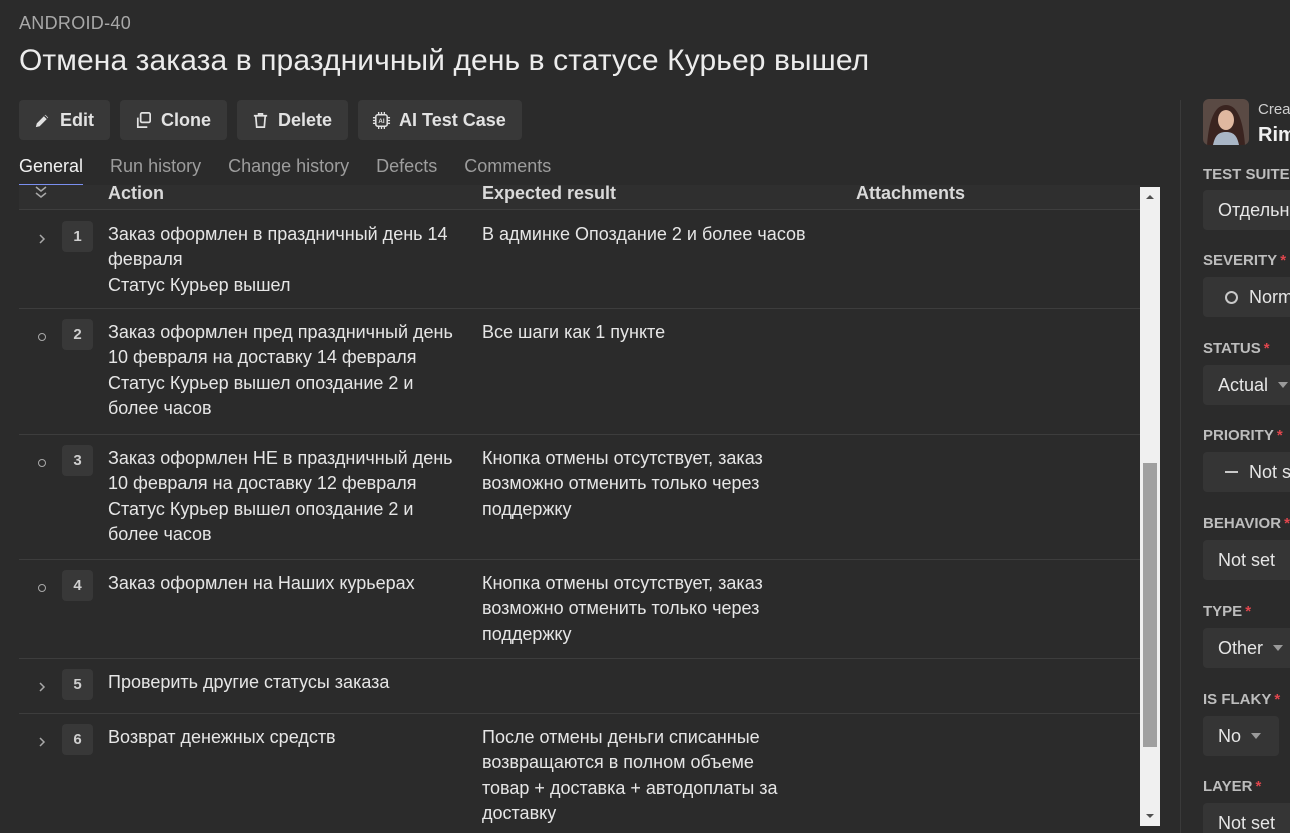  Describe the element at coordinates (1231, 297) in the screenshot. I see `severity-circle-icon` at that location.